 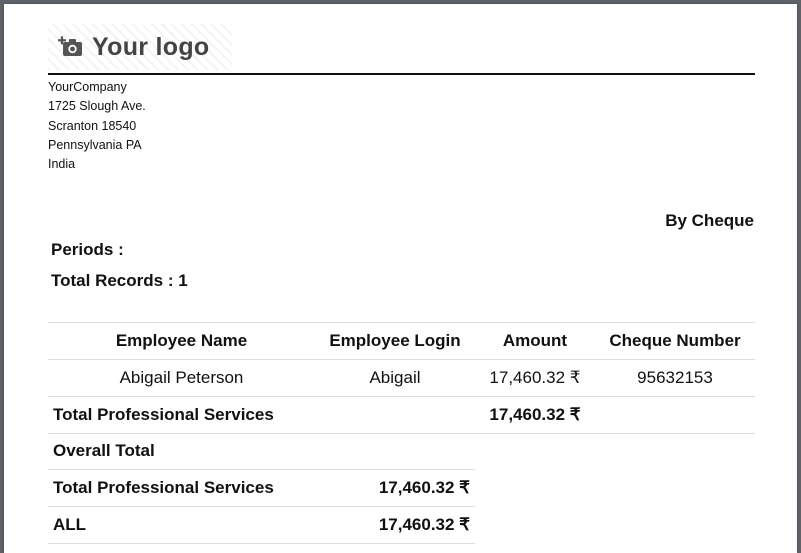 I want to click on amount-cell: 17,460.32 ₹, so click(x=535, y=377).